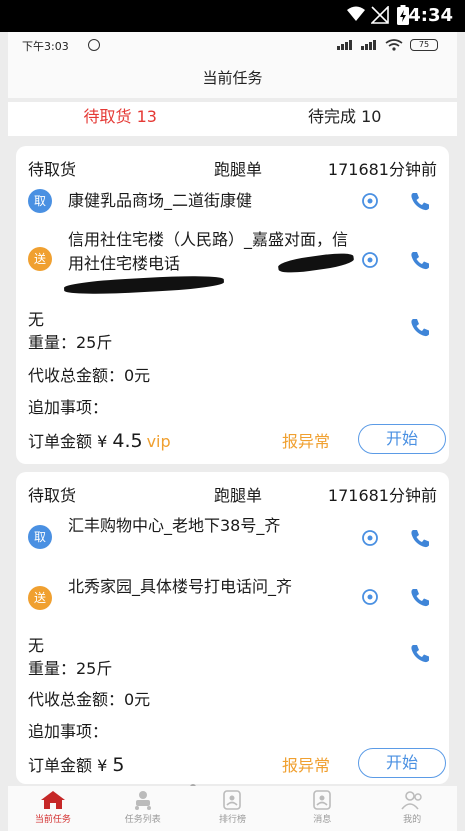 This screenshot has height=831, width=465. Describe the element at coordinates (127, 441) in the screenshot. I see `amount-value: 4.5` at that location.